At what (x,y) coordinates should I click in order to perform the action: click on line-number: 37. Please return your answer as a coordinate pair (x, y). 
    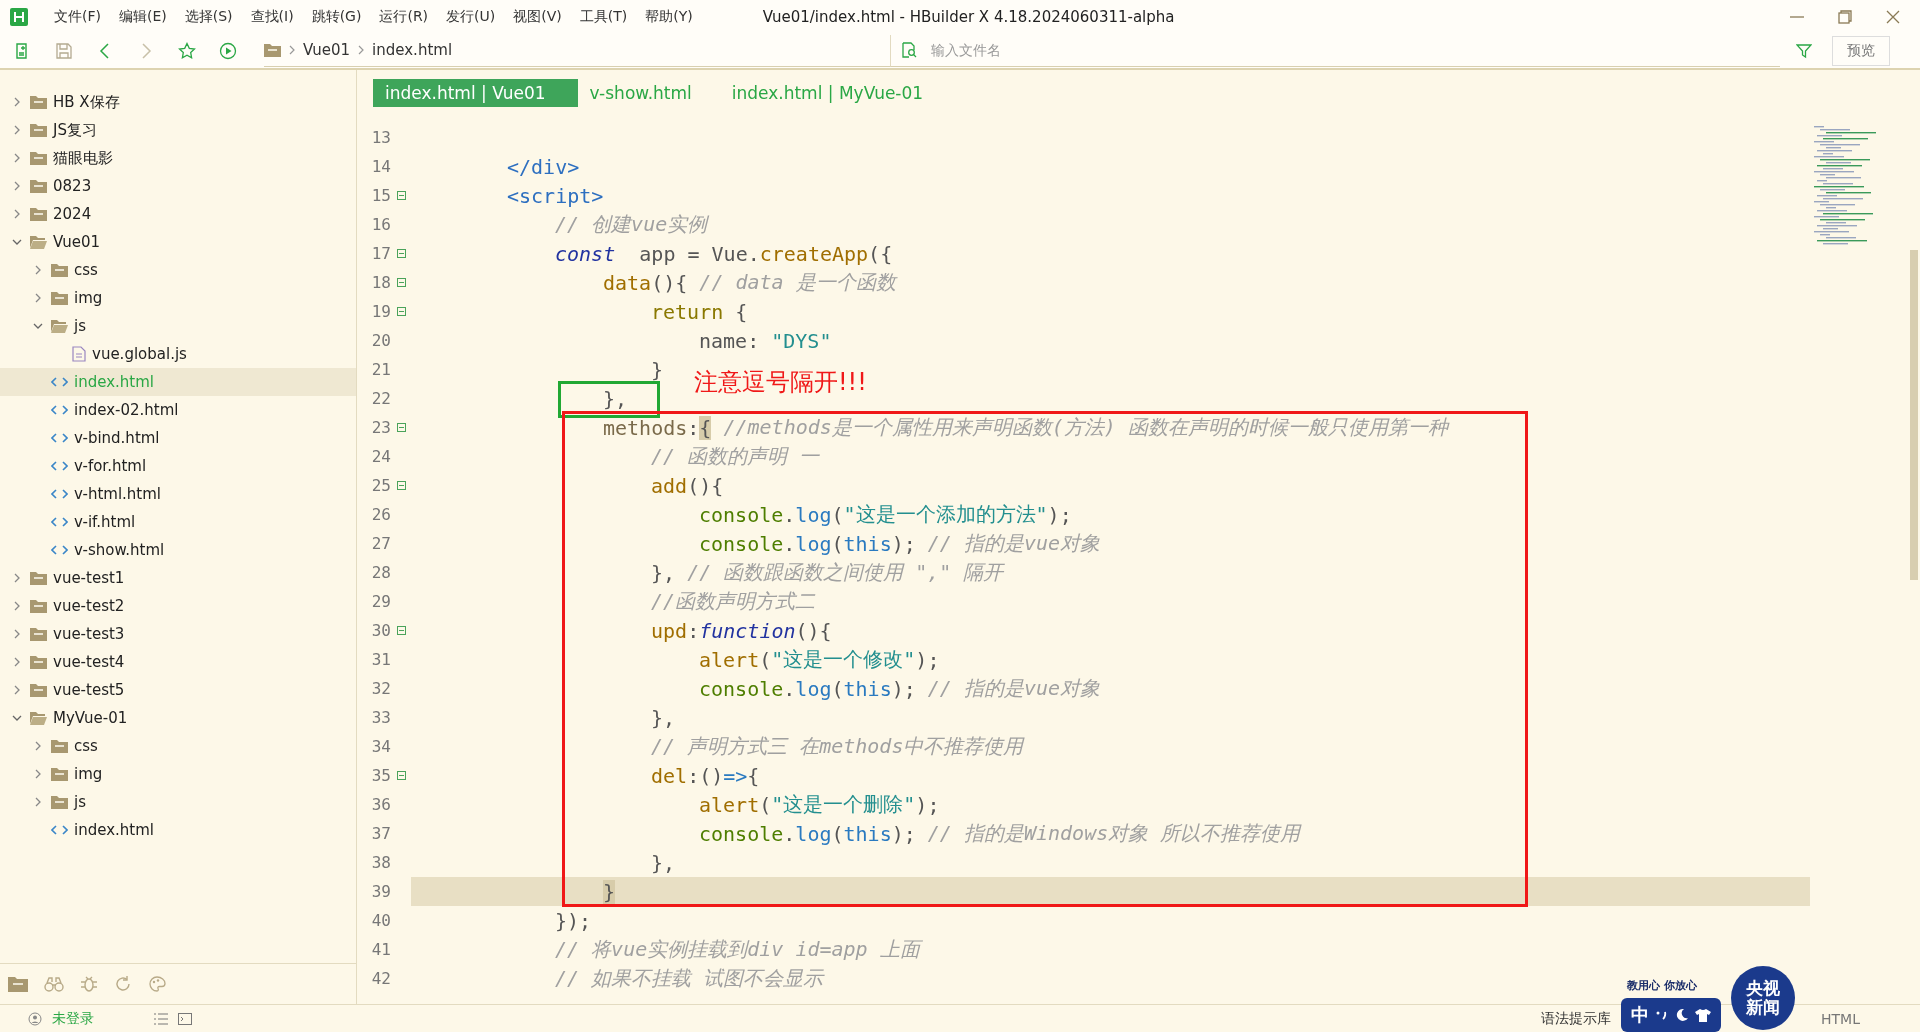
    Looking at the image, I should click on (380, 833).